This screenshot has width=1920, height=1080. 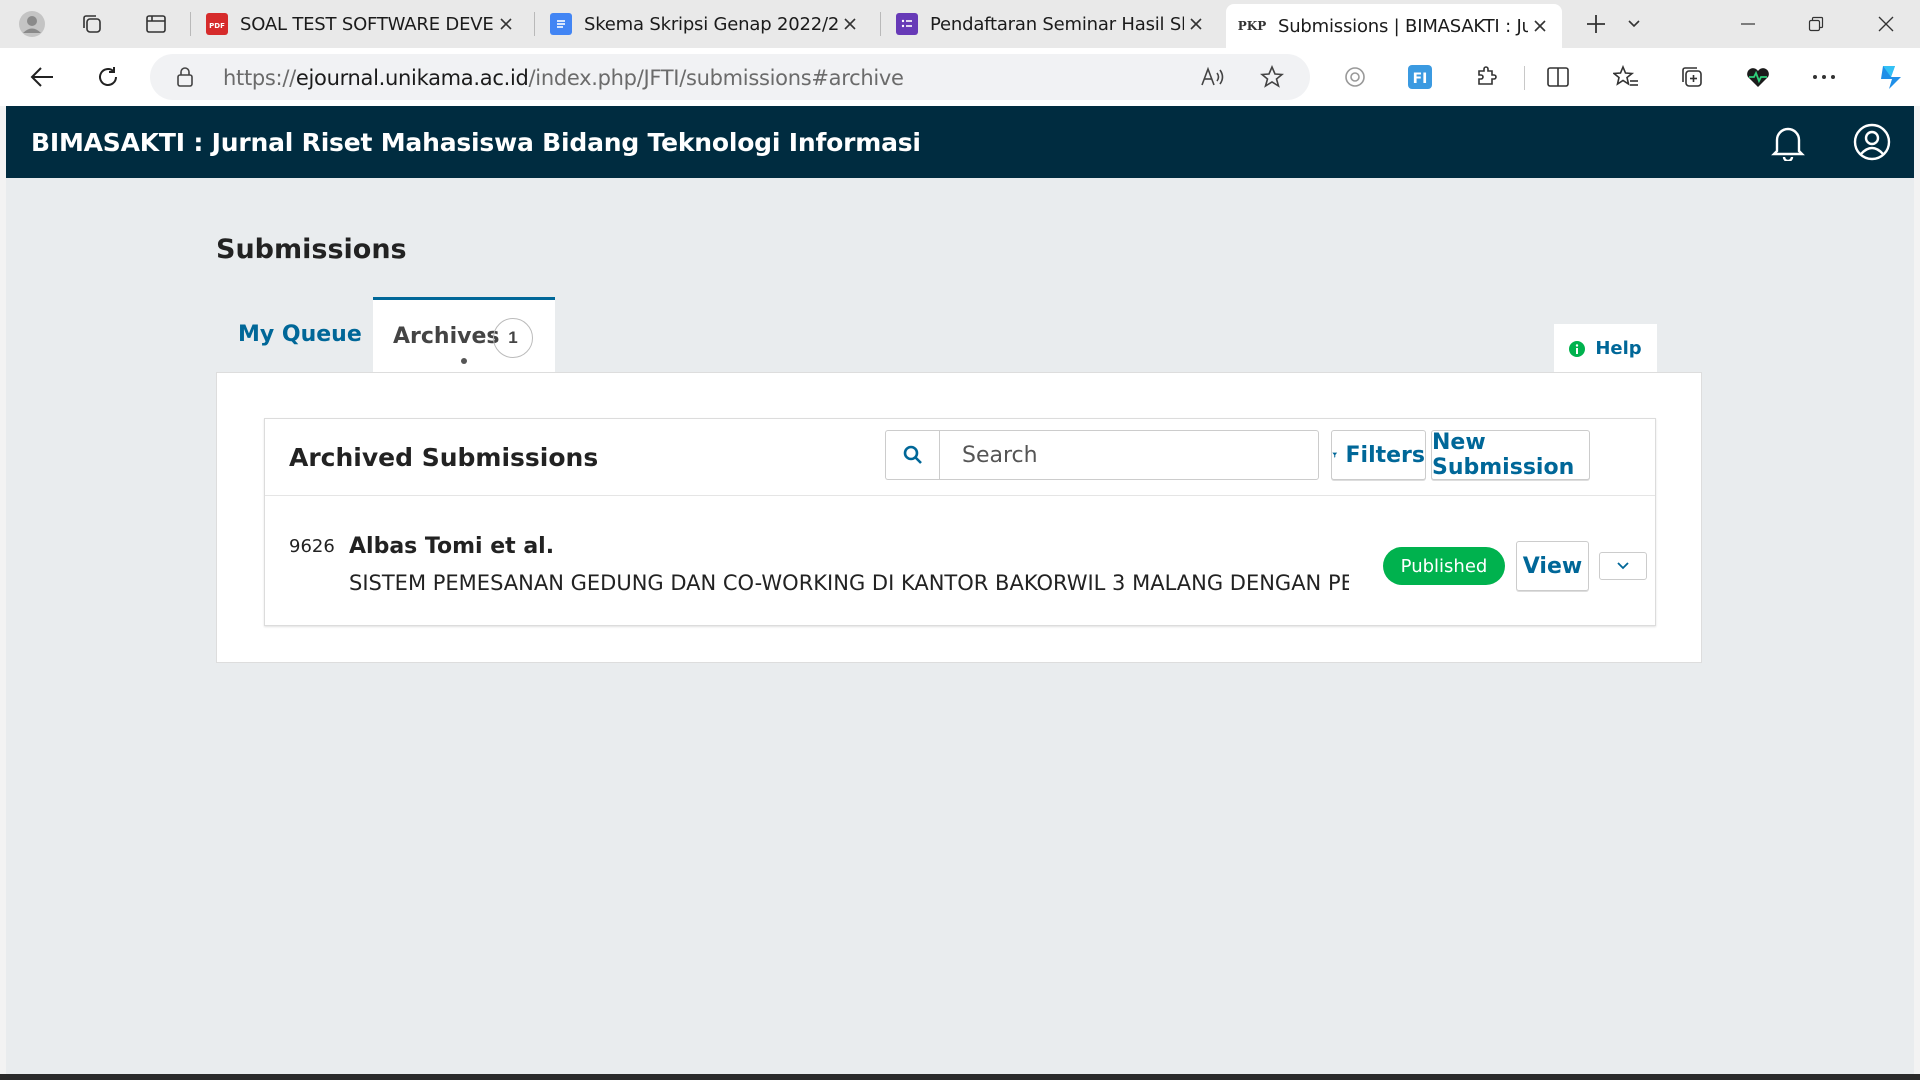 What do you see at coordinates (1824, 77) in the screenshot?
I see `more-options-icon` at bounding box center [1824, 77].